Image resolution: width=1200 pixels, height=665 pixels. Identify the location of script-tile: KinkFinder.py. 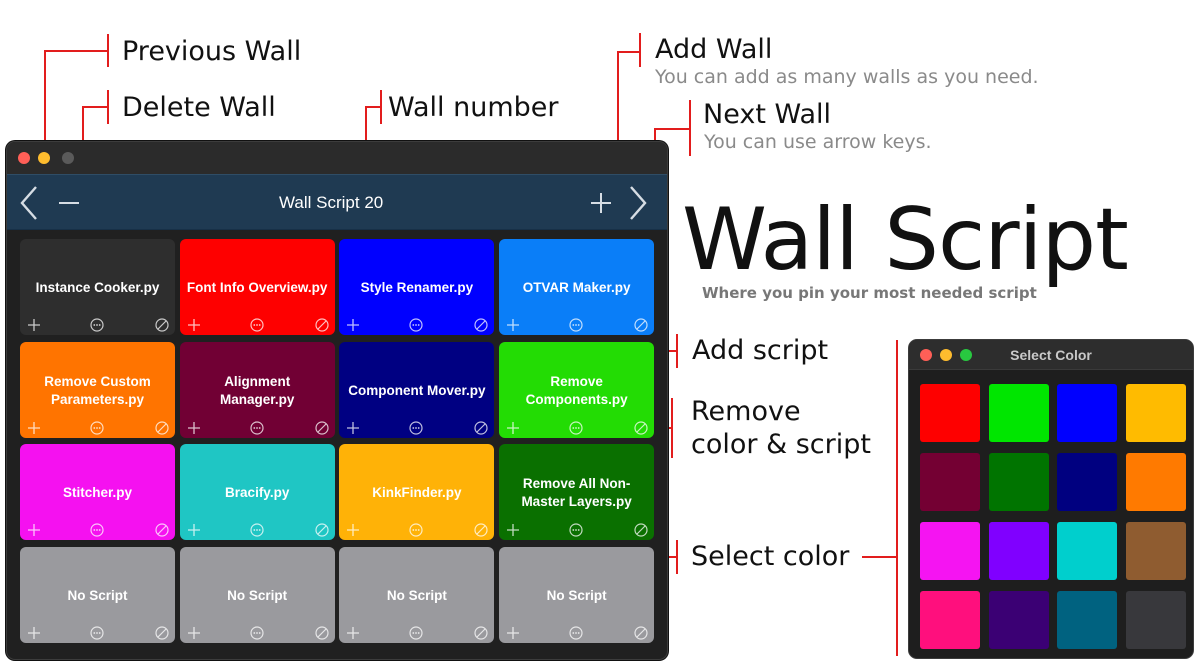
(417, 492).